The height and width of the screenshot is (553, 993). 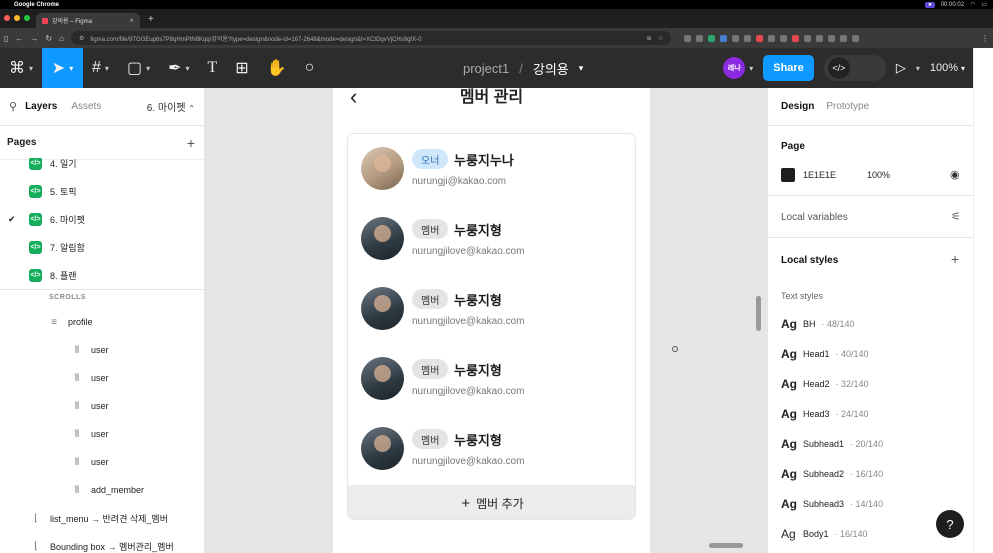 What do you see at coordinates (213, 68) in the screenshot?
I see `text-tool-button: T` at bounding box center [213, 68].